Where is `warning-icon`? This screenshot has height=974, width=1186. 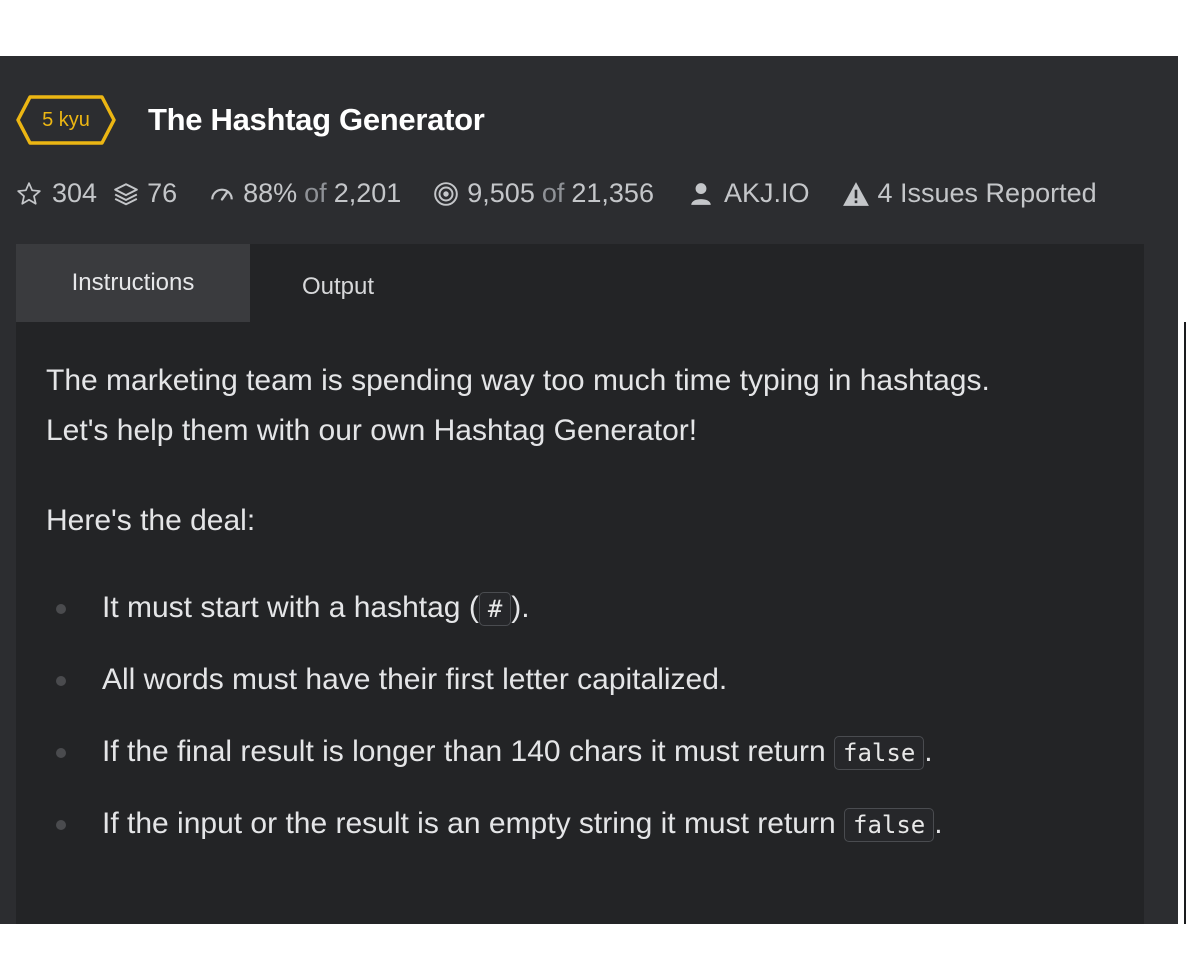
warning-icon is located at coordinates (855, 193).